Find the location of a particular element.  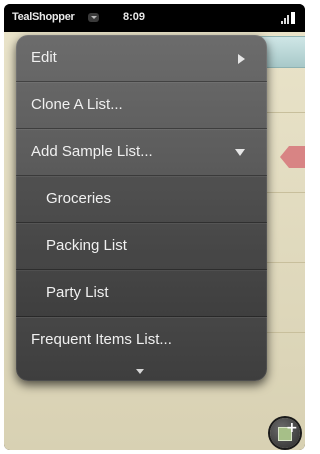

menu-item-packing-list: Packing List is located at coordinates (141, 246).